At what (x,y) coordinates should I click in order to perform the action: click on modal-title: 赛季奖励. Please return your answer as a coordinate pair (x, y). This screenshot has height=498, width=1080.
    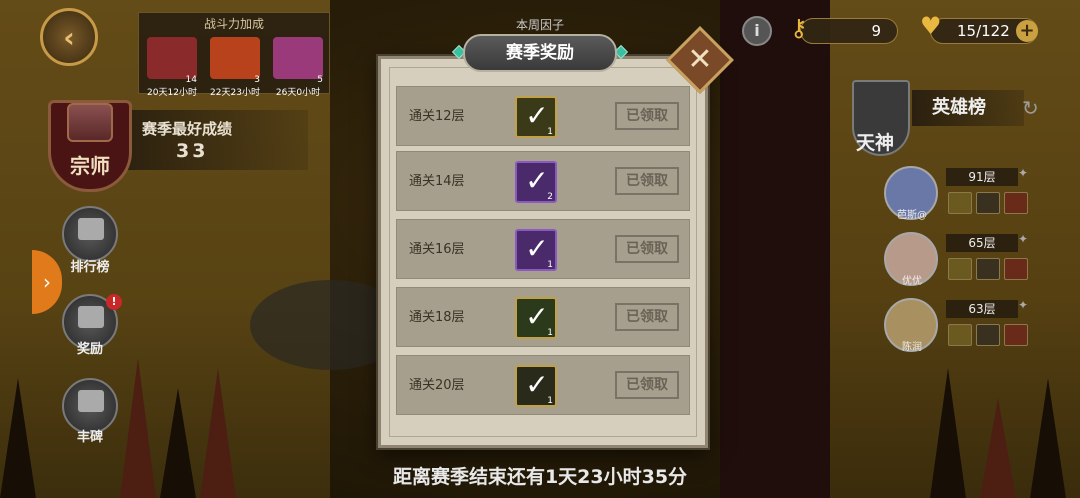
    Looking at the image, I should click on (540, 53).